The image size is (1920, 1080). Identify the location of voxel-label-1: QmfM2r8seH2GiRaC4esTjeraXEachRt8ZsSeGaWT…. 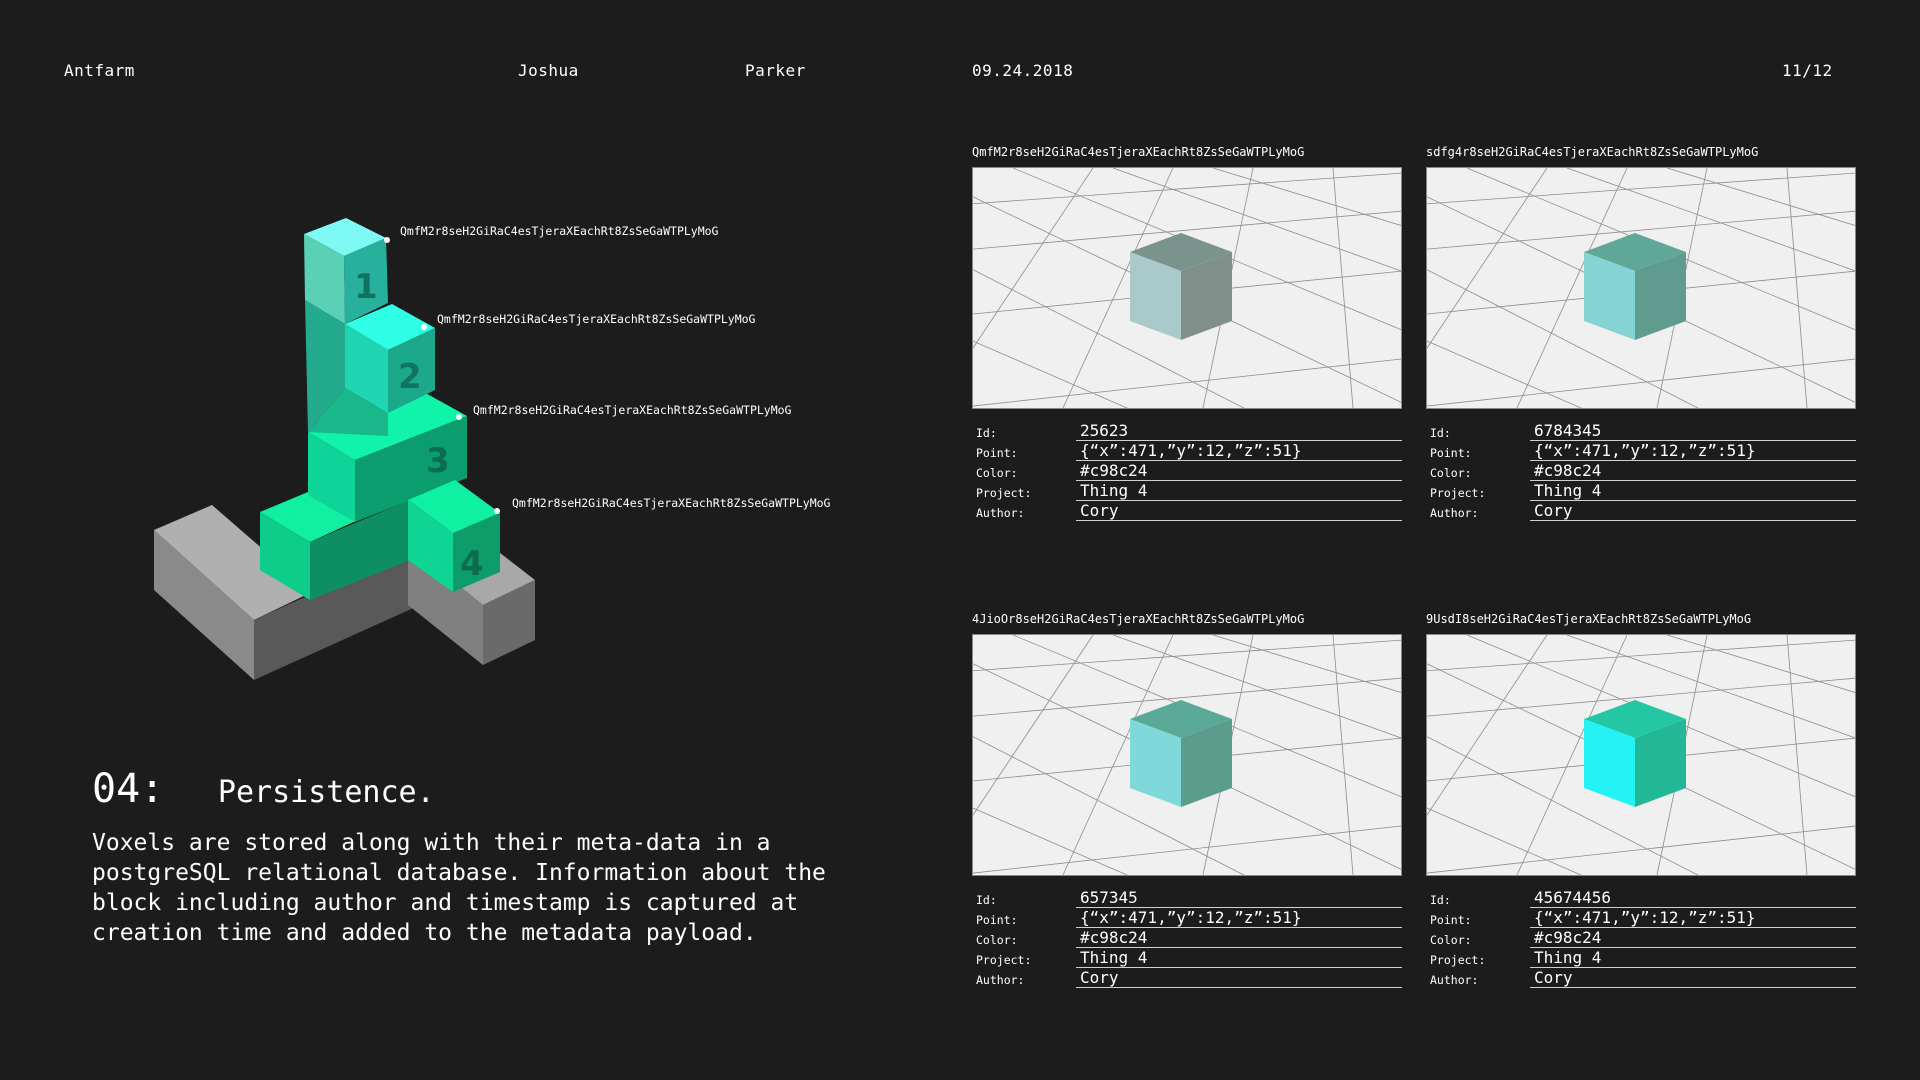
(559, 231).